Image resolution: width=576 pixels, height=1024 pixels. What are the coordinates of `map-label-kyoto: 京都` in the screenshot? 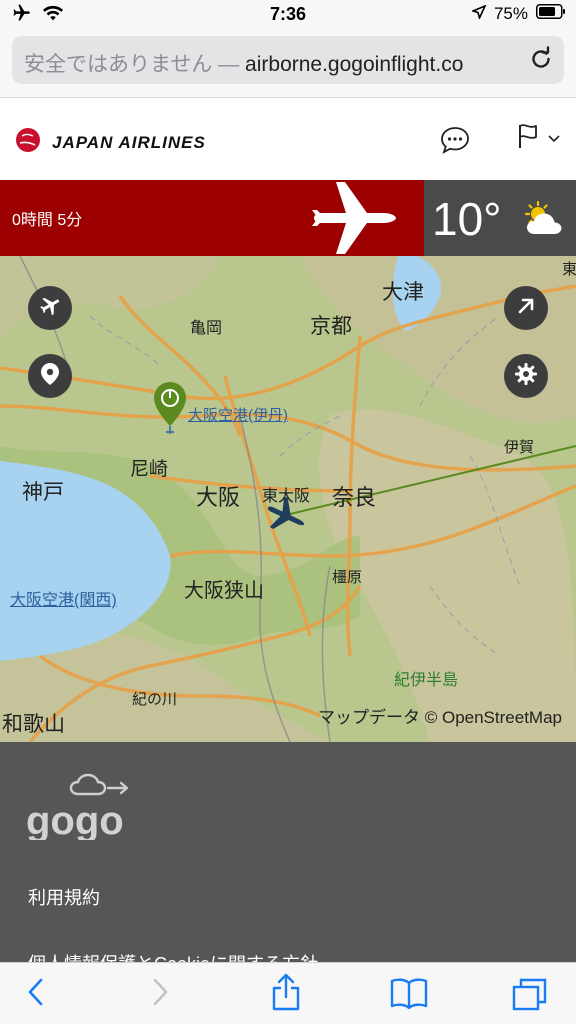 It's located at (331, 326).